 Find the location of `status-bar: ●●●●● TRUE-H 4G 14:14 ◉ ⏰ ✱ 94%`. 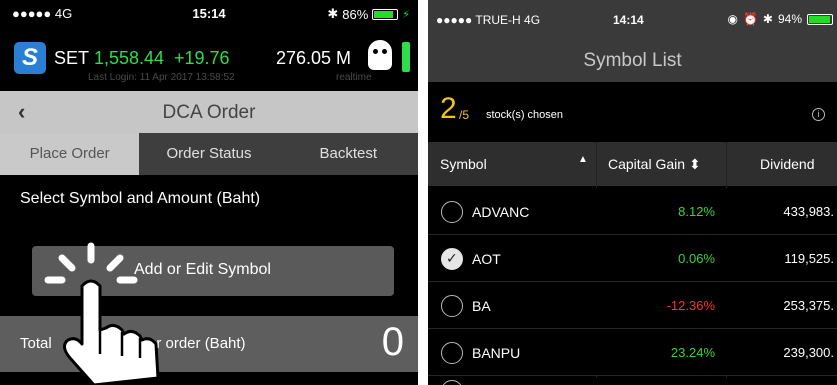

status-bar: ●●●●● TRUE-H 4G 14:14 ◉ ⏰ ✱ 94% is located at coordinates (632, 20).